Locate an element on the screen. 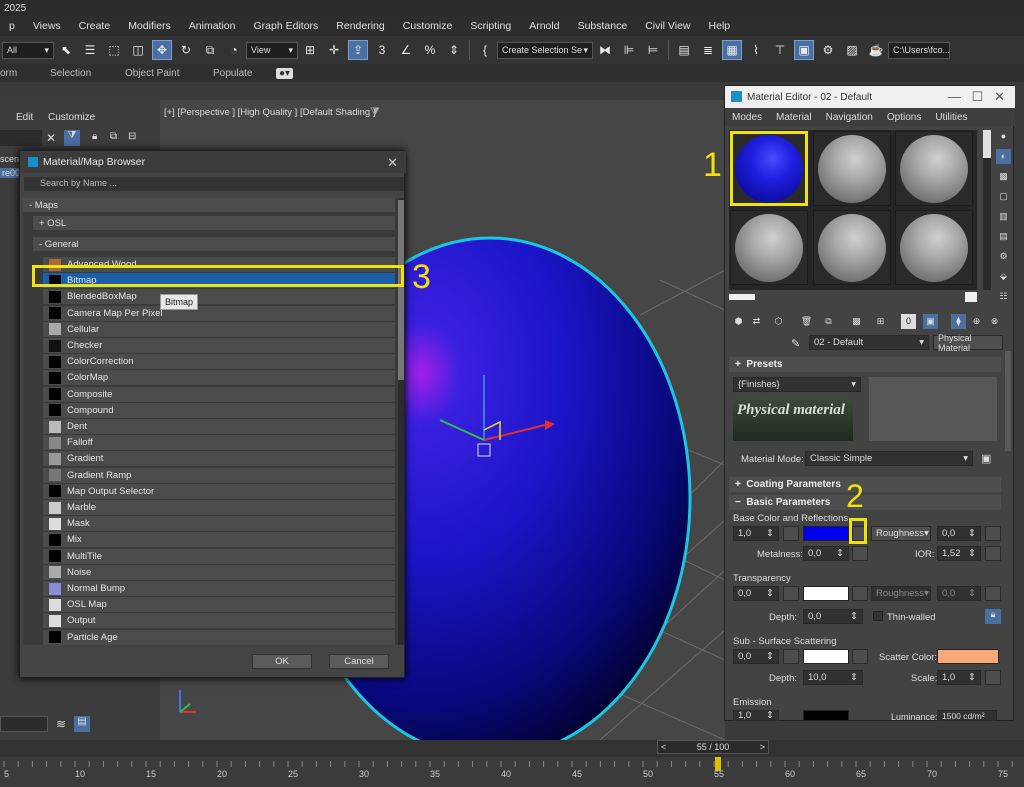 This screenshot has height=787, width=1024. editor-scrollbar is located at coordinates (1008, 401).